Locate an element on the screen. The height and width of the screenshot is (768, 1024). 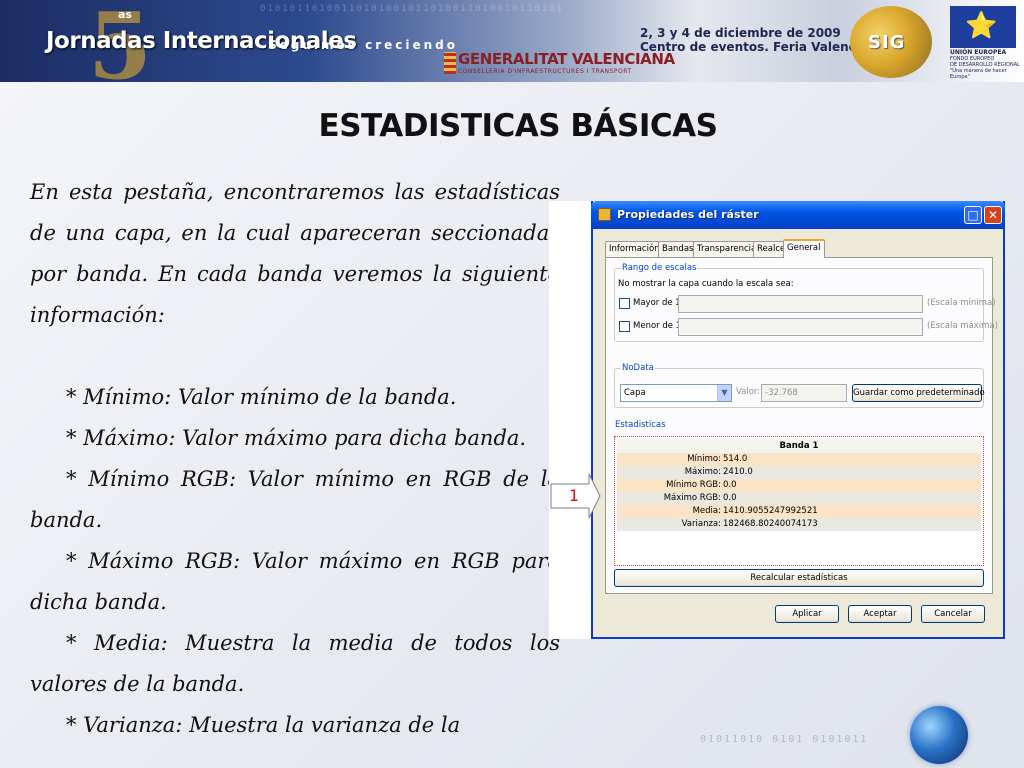
dialog-titlebar: Propiedades del ráster □ ✕ is located at coordinates (798, 215).